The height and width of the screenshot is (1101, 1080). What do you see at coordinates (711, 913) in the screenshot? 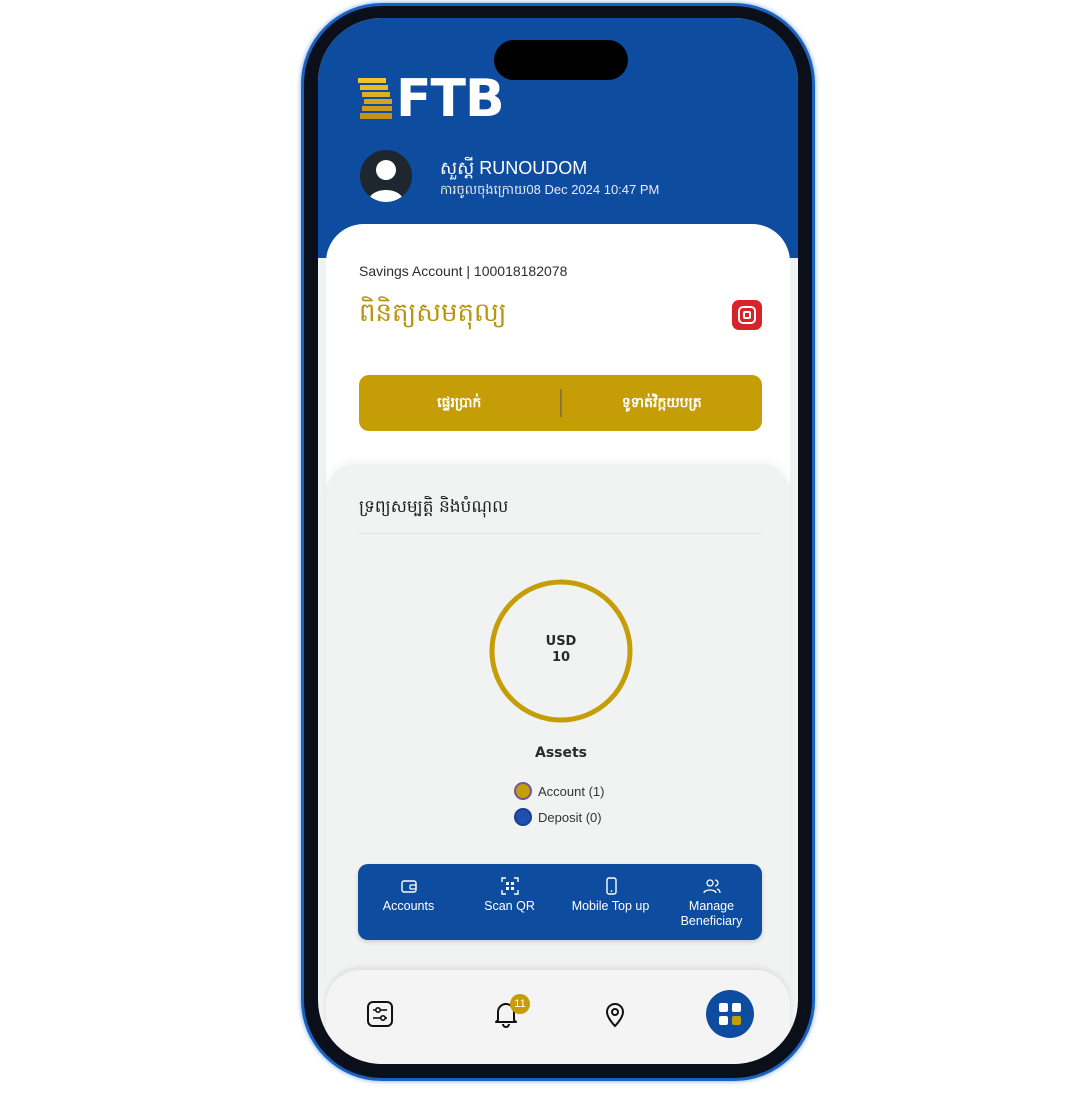
I see `quick-action-label: Manage Beneficiary` at bounding box center [711, 913].